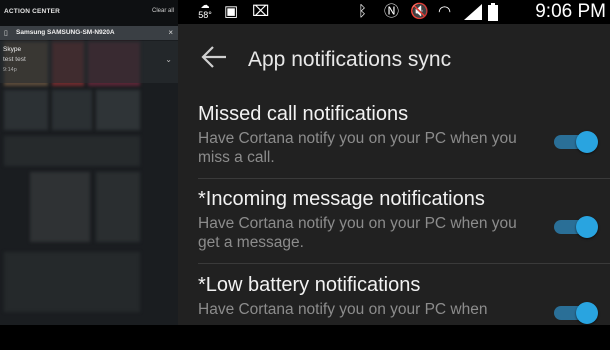  What do you see at coordinates (231, 11) in the screenshot?
I see `screenshot-icon: ▣` at bounding box center [231, 11].